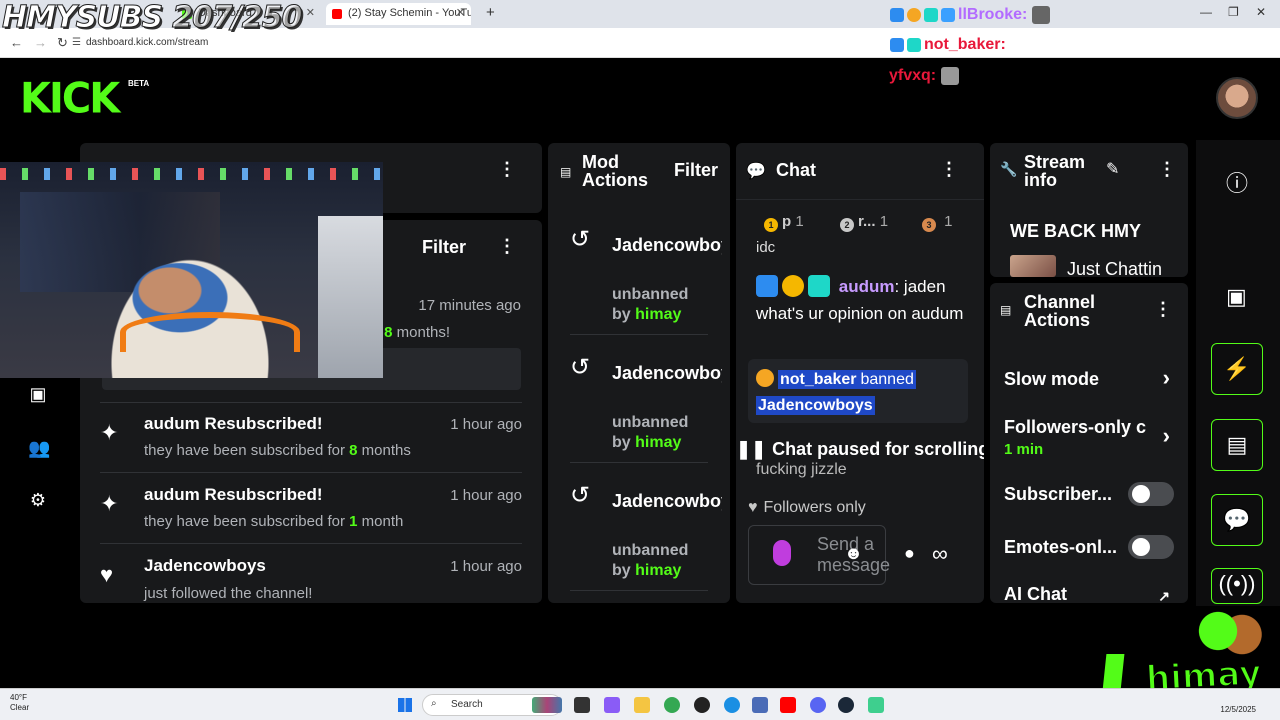 The height and width of the screenshot is (720, 1280). What do you see at coordinates (1206, 12) in the screenshot?
I see `minimize-icon: —` at bounding box center [1206, 12].